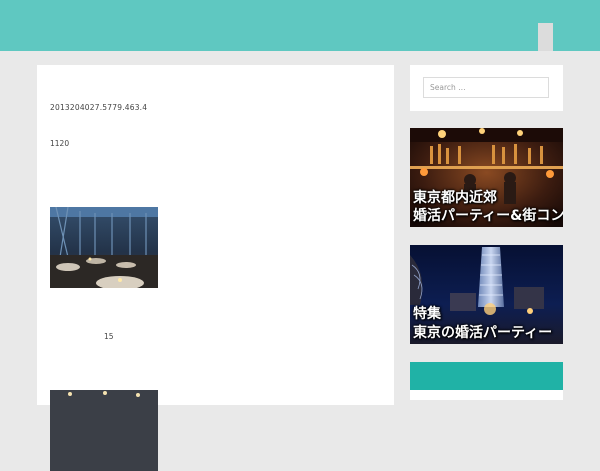 This screenshot has height=471, width=600. What do you see at coordinates (545, 37) in the screenshot?
I see `menu-toggle-button` at bounding box center [545, 37].